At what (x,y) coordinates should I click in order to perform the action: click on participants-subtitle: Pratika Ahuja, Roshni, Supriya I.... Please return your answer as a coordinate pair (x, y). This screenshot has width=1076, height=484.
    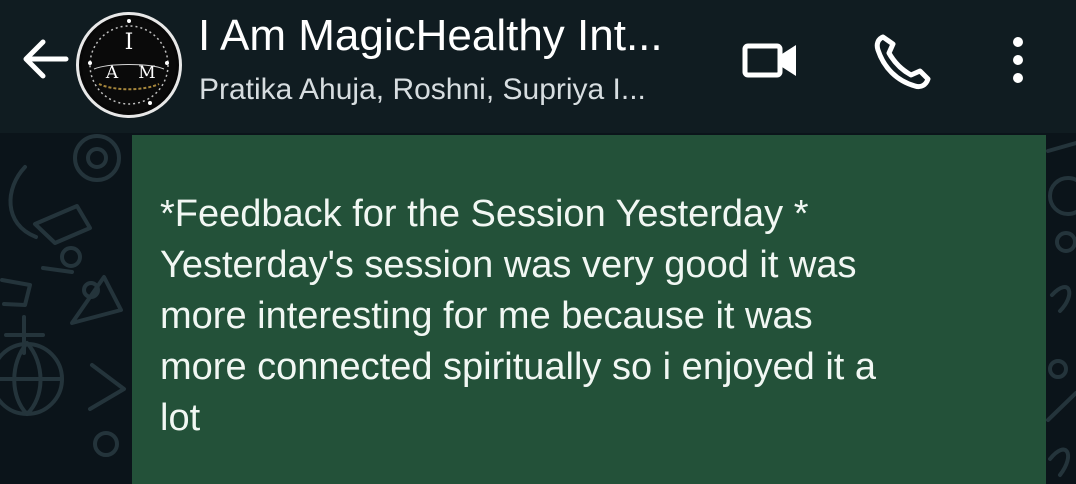
    Looking at the image, I should click on (459, 90).